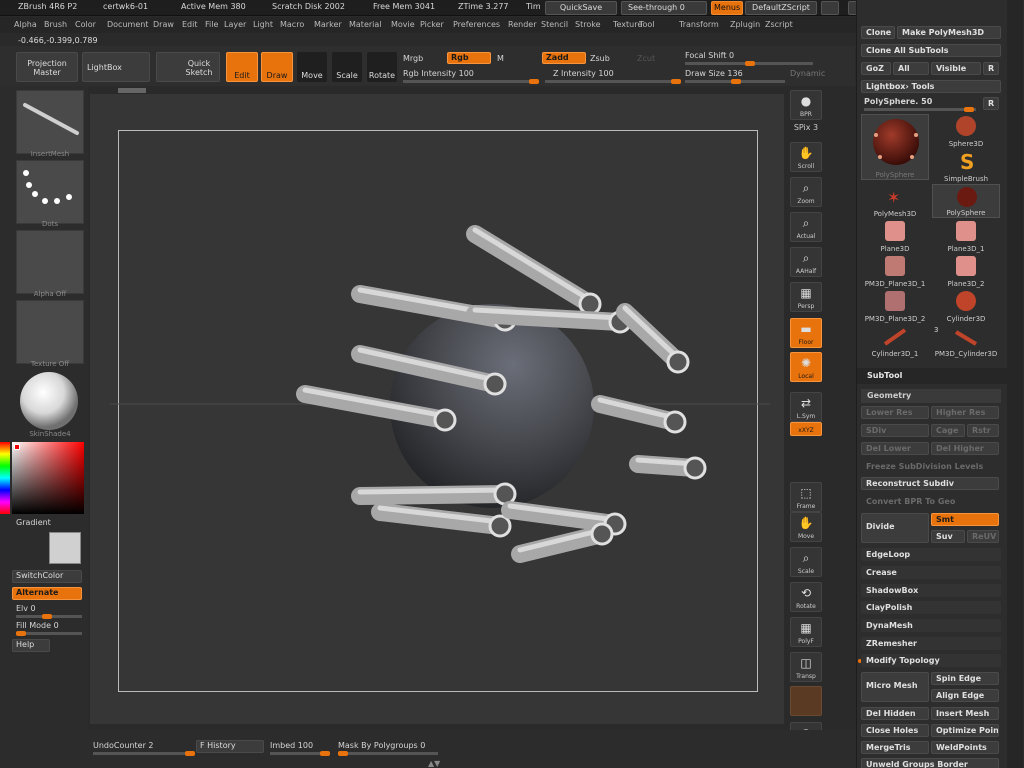  What do you see at coordinates (895, 271) in the screenshot?
I see `tool-pm3d-plane3d-1: PM3D_Plane3D_1` at bounding box center [895, 271].